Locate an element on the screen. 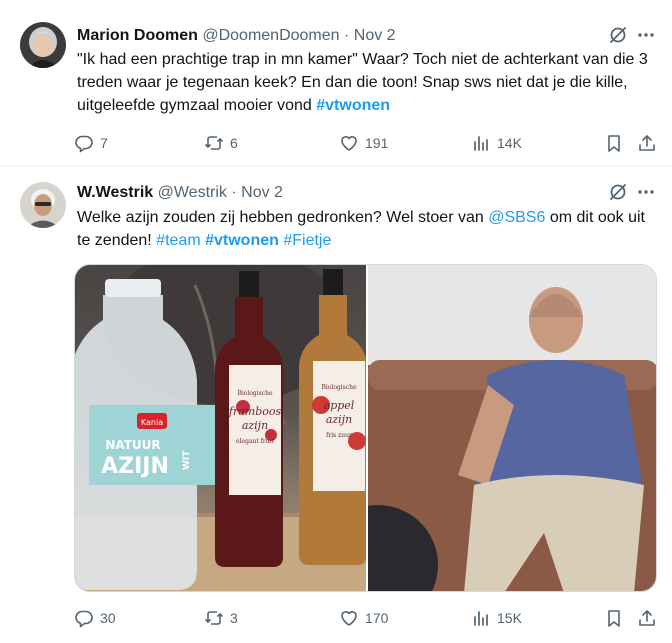  view-count: 15K is located at coordinates (509, 618).